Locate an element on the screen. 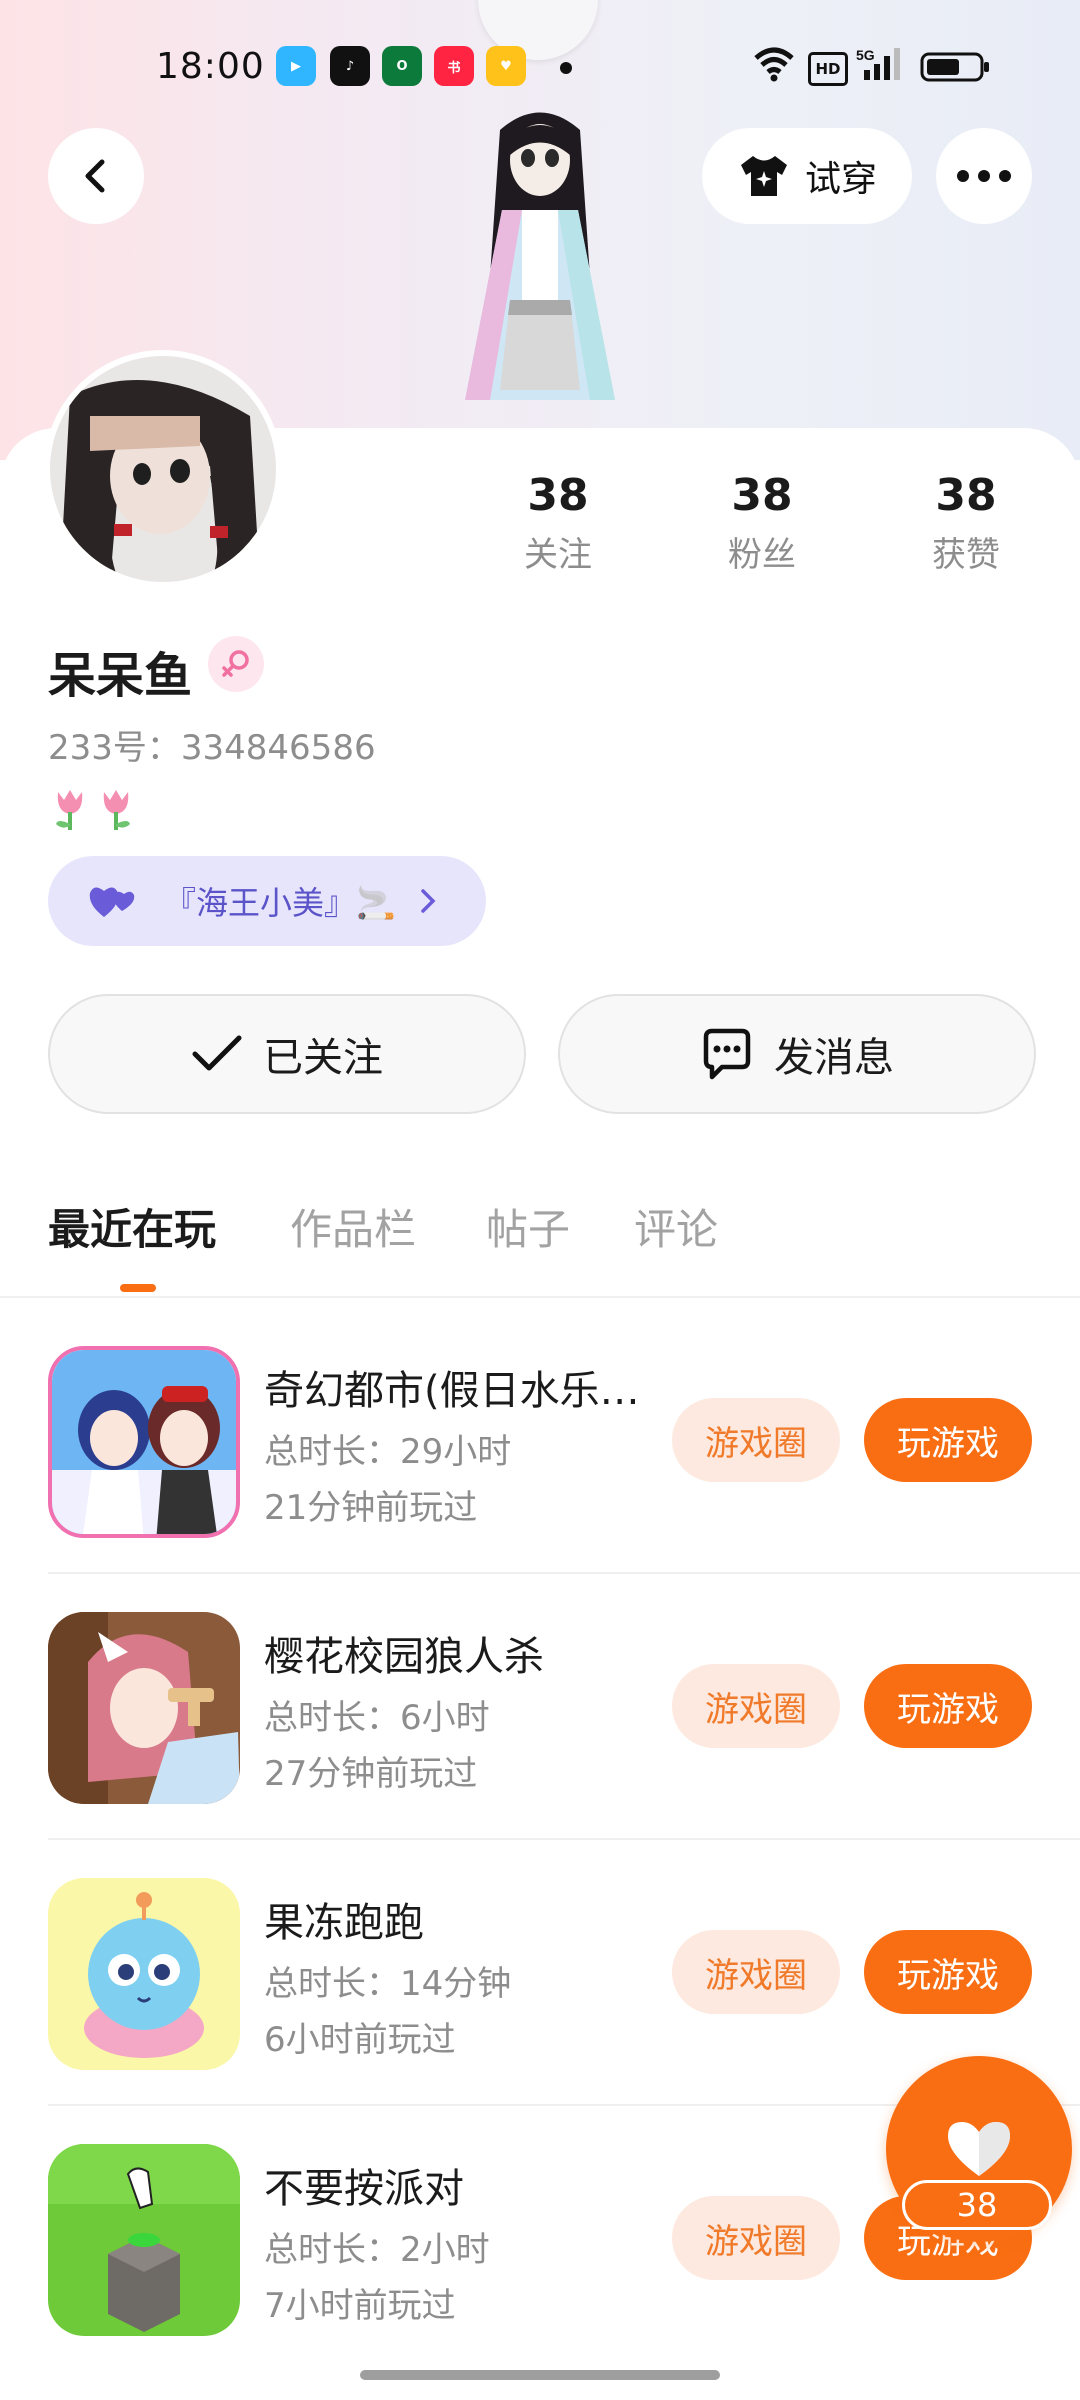 The height and width of the screenshot is (2400, 1080). female-gender-icon is located at coordinates (236, 664).